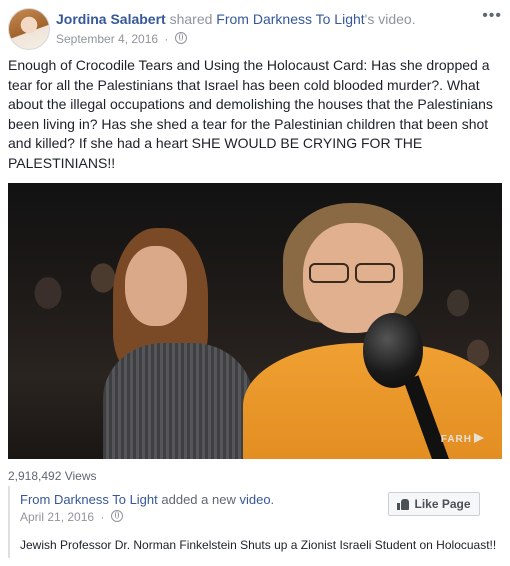 This screenshot has width=510, height=566. I want to click on original-date-link: April 21, 2016, so click(57, 517).